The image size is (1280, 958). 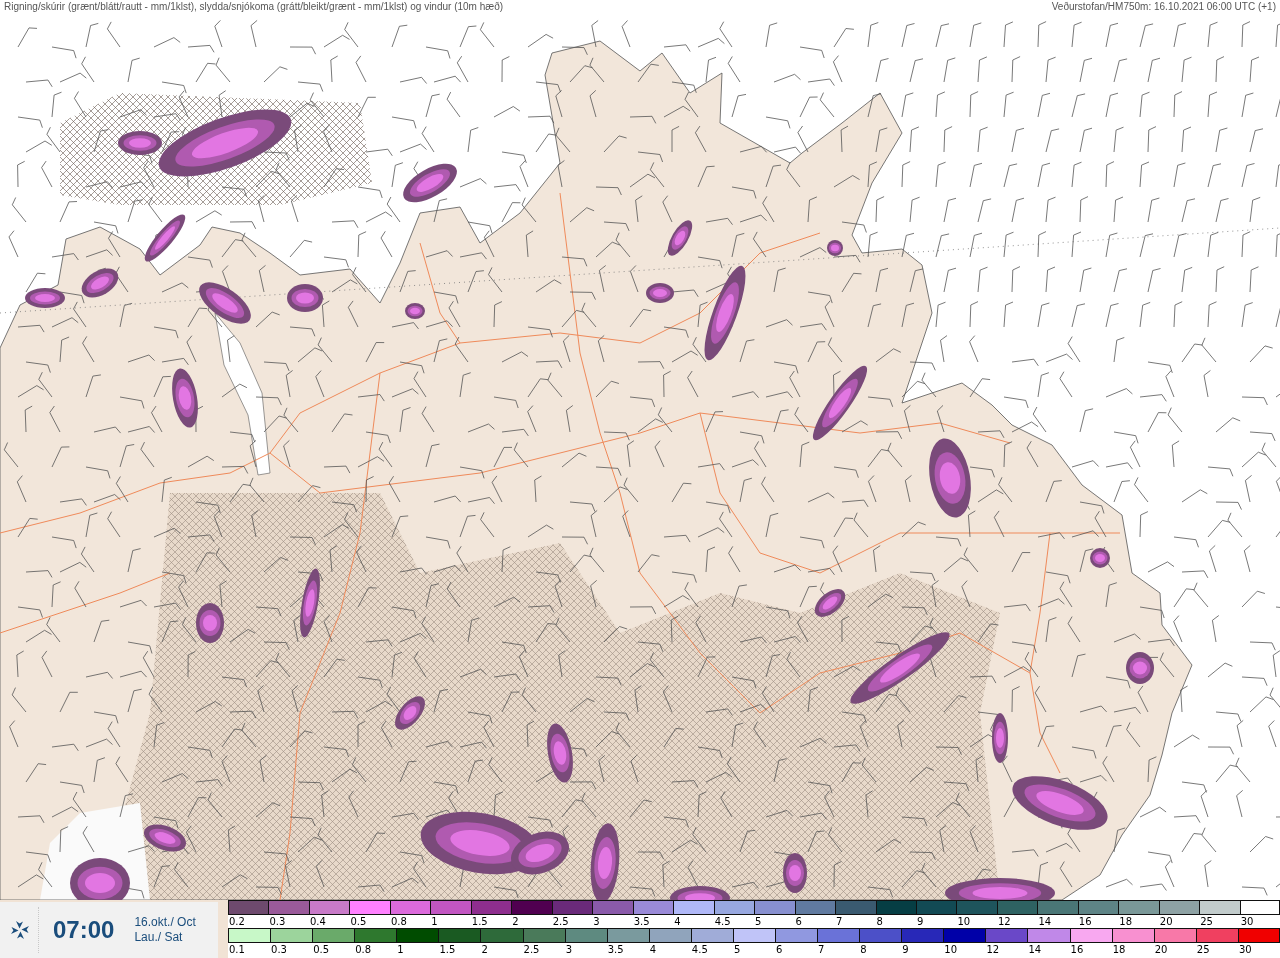 I want to click on source-timestamp: Veðurstofan/HM750m: 16.10.2021 06:00 UTC (+1), so click(x=1163, y=6).